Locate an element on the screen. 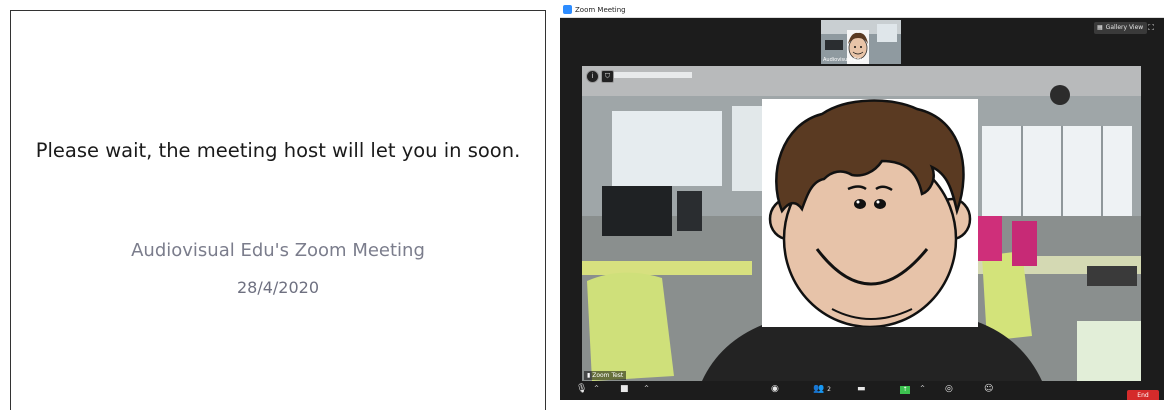  chat-icon: ▬ is located at coordinates (861, 389).